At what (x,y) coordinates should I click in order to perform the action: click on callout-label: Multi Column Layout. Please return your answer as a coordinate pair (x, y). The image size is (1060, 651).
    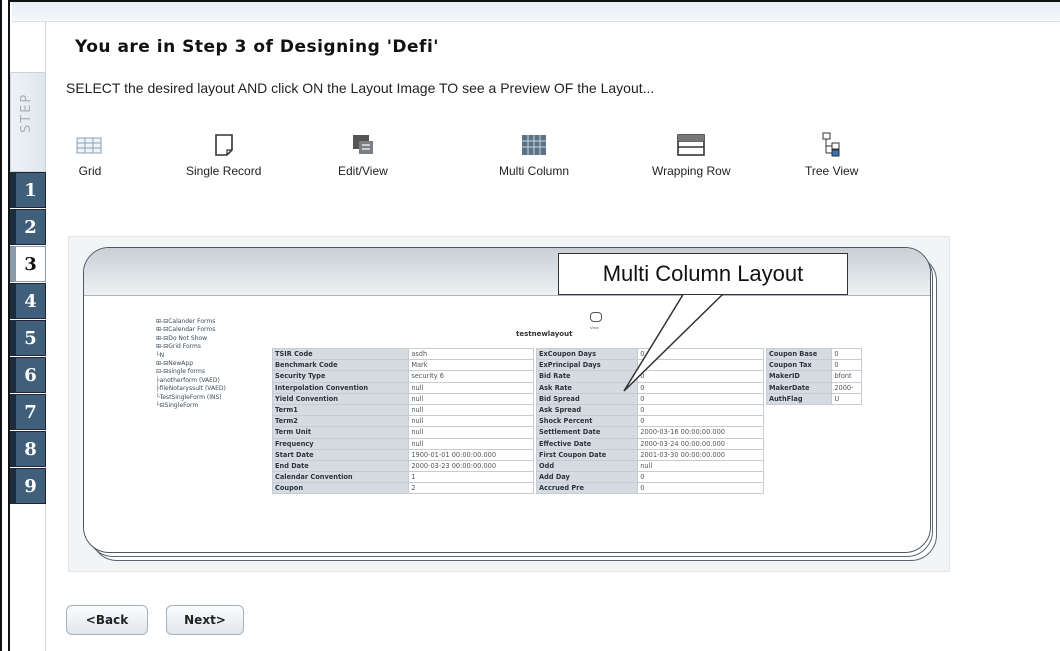
    Looking at the image, I should click on (703, 274).